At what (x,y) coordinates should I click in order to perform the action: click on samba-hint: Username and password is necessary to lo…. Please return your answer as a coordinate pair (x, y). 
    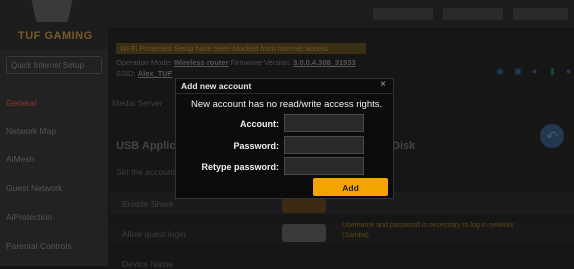
    Looking at the image, I should click on (428, 230).